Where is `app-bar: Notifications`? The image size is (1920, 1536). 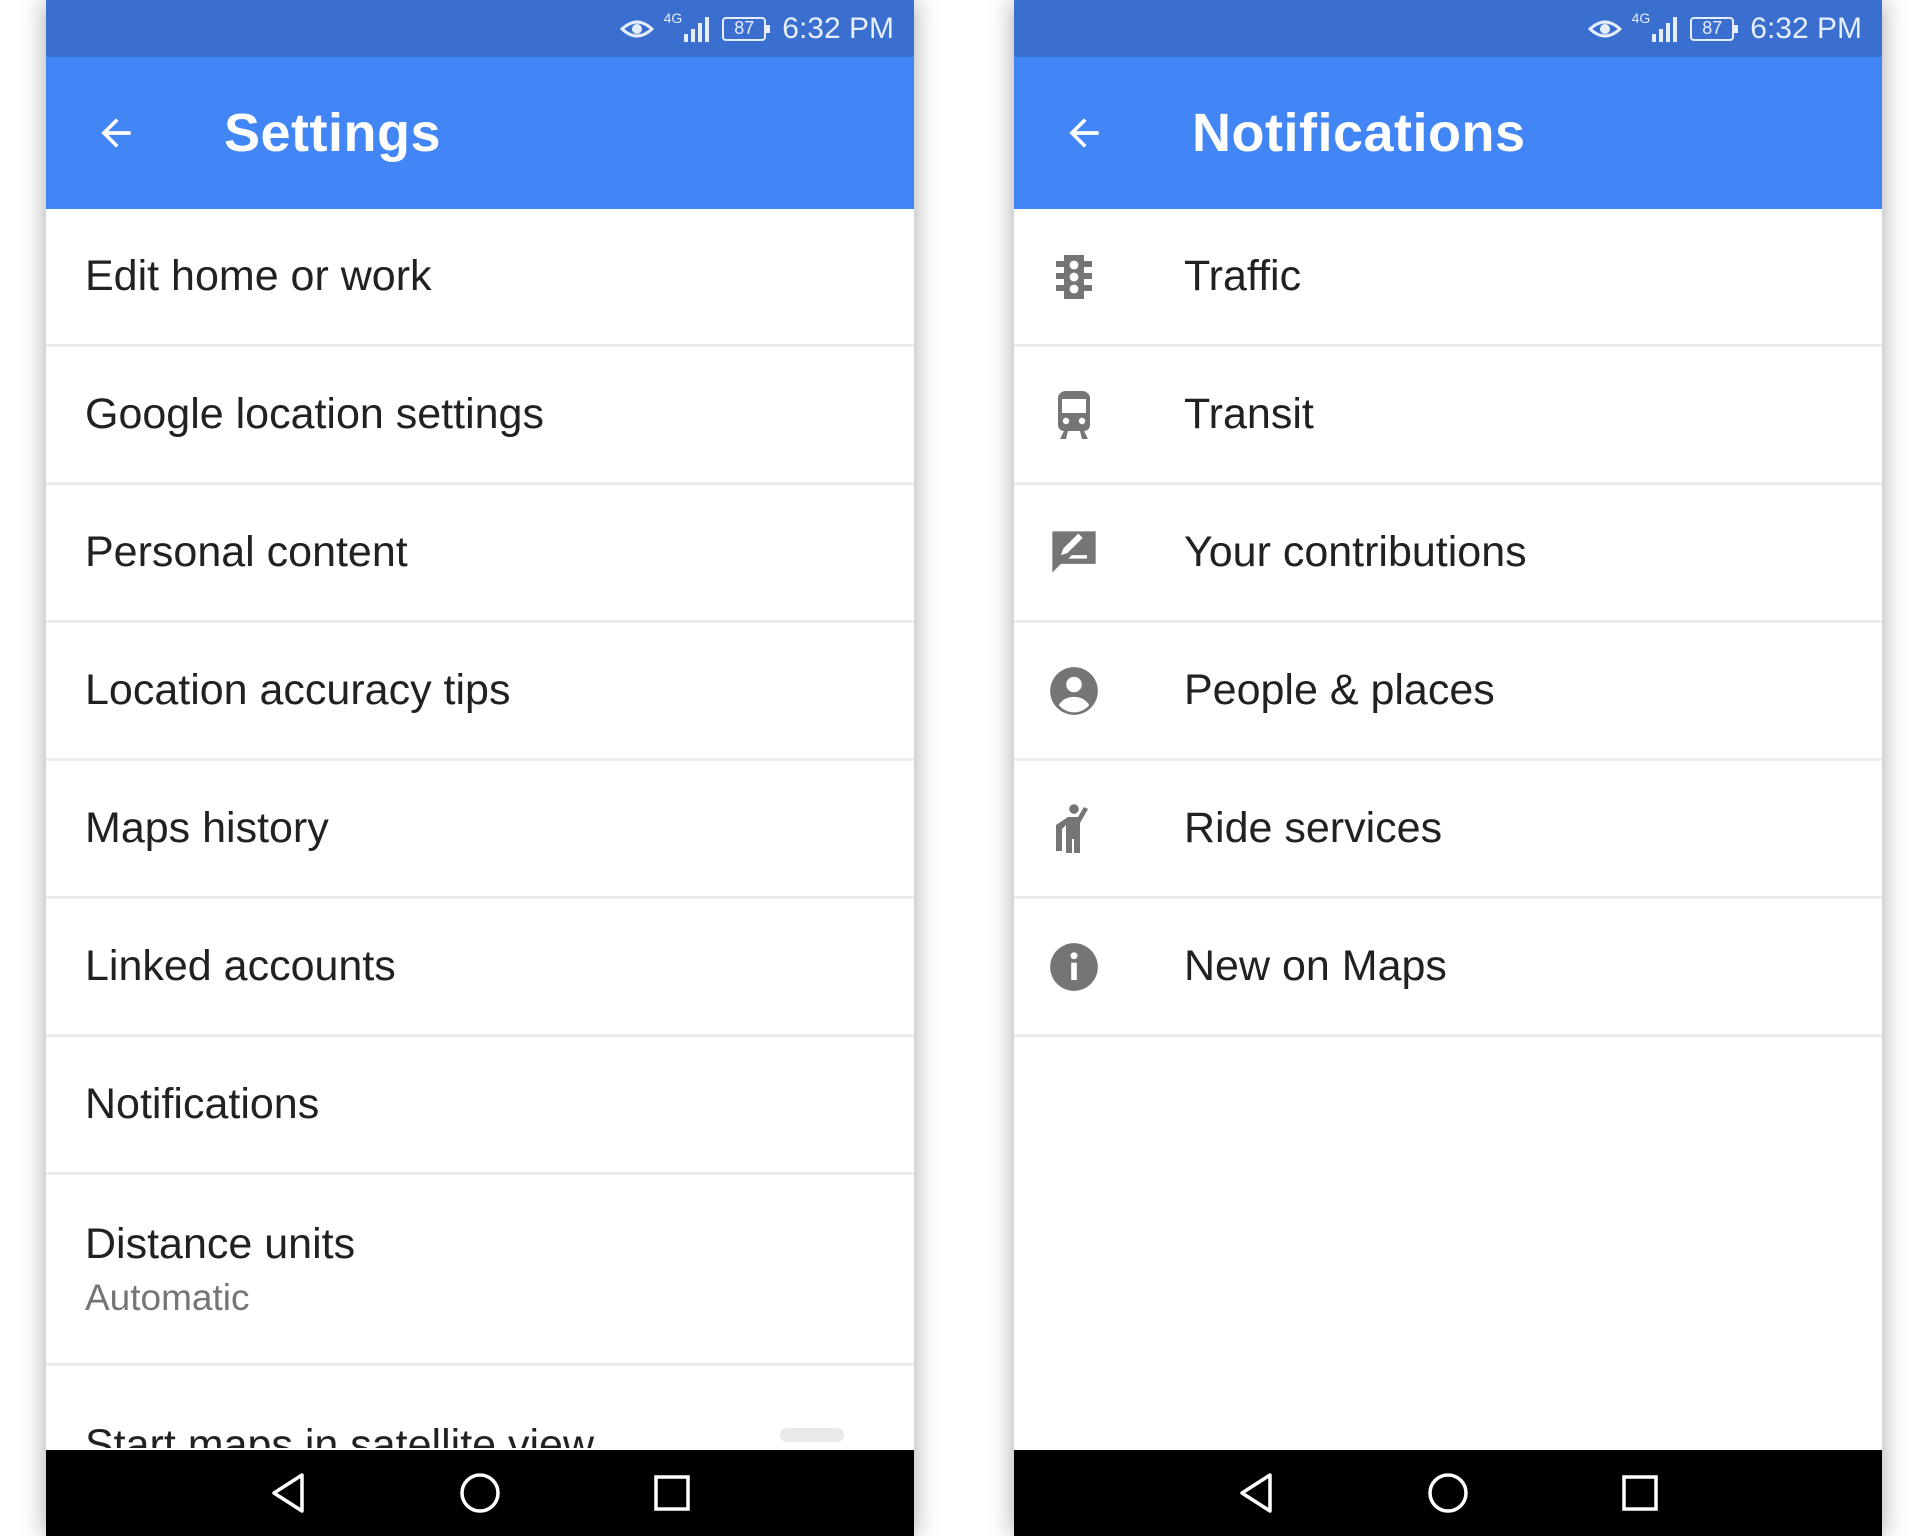
app-bar: Notifications is located at coordinates (1448, 133).